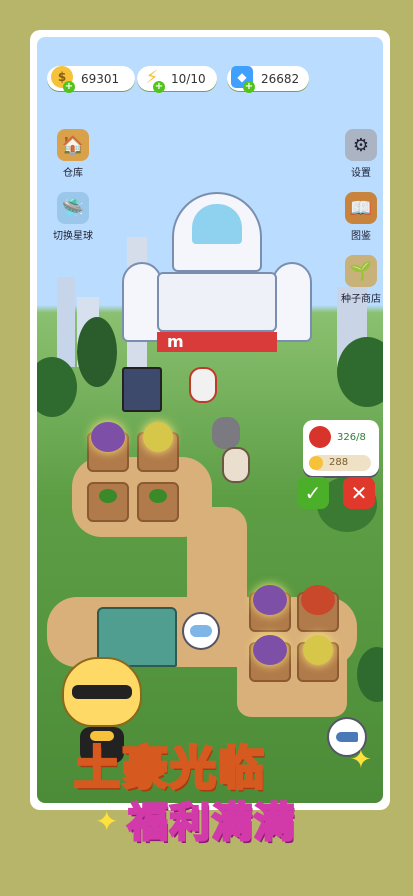  I want to click on coin-counter: $ + 69301, so click(91, 79).